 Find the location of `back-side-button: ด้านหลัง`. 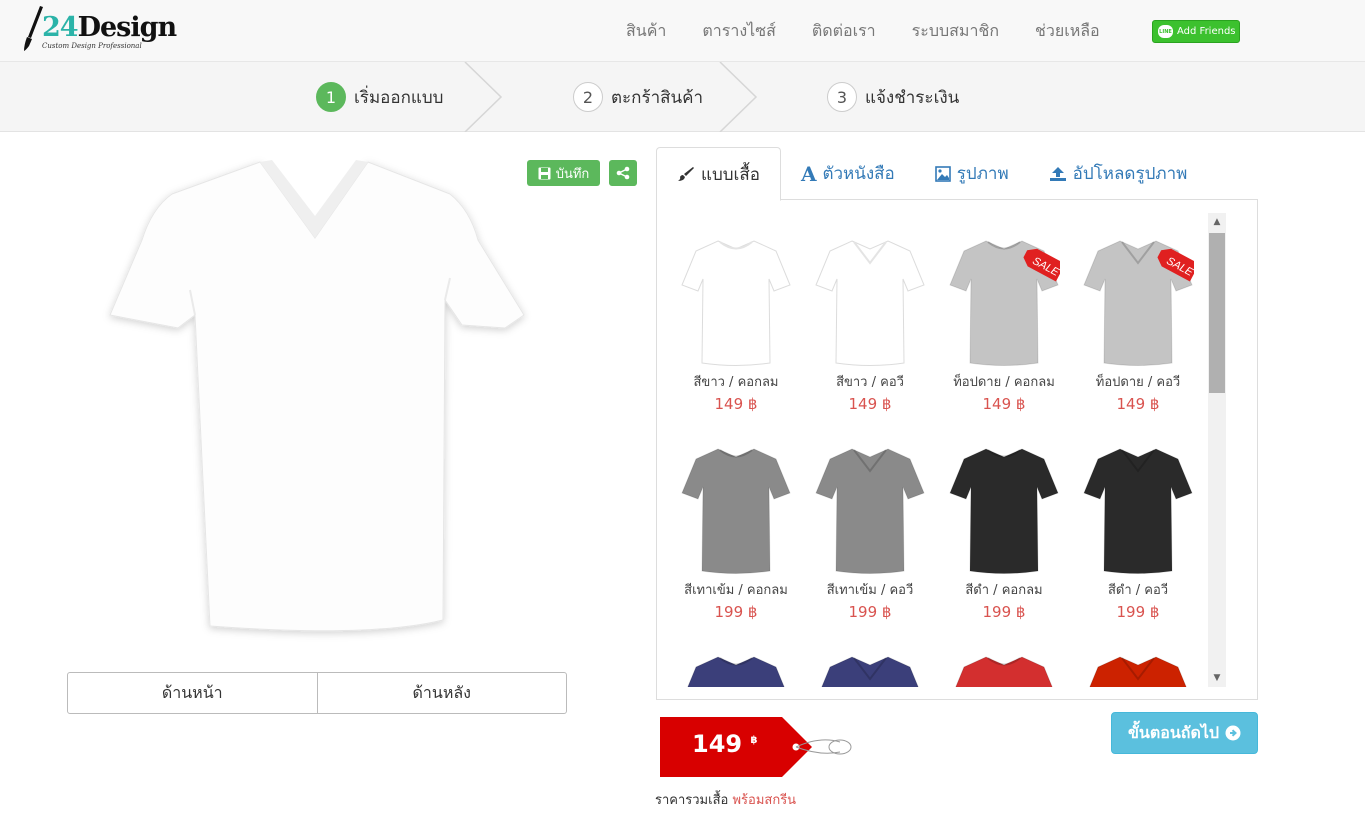

back-side-button: ด้านหลัง is located at coordinates (441, 693).